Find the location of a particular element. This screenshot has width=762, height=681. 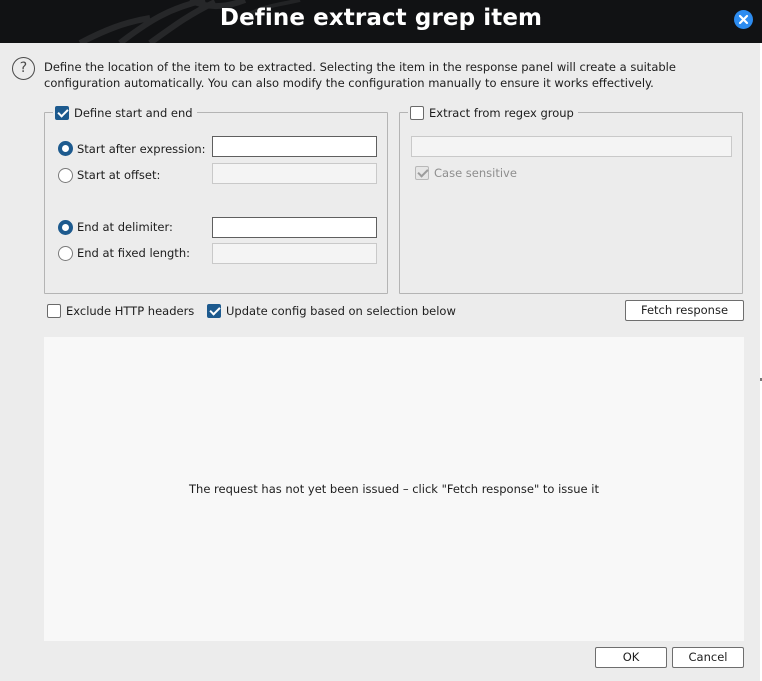

cancel-button: Cancel is located at coordinates (708, 657).